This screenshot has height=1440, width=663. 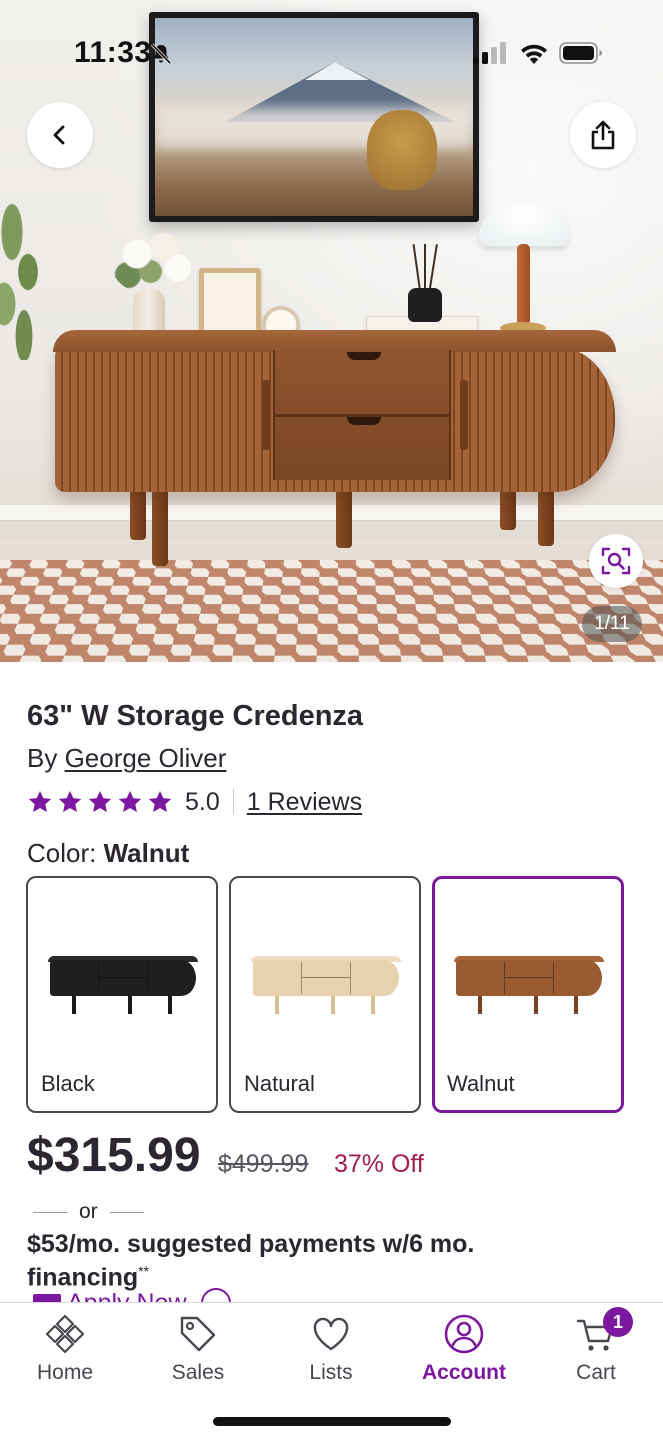 What do you see at coordinates (65, 1334) in the screenshot?
I see `home-diamond-icon` at bounding box center [65, 1334].